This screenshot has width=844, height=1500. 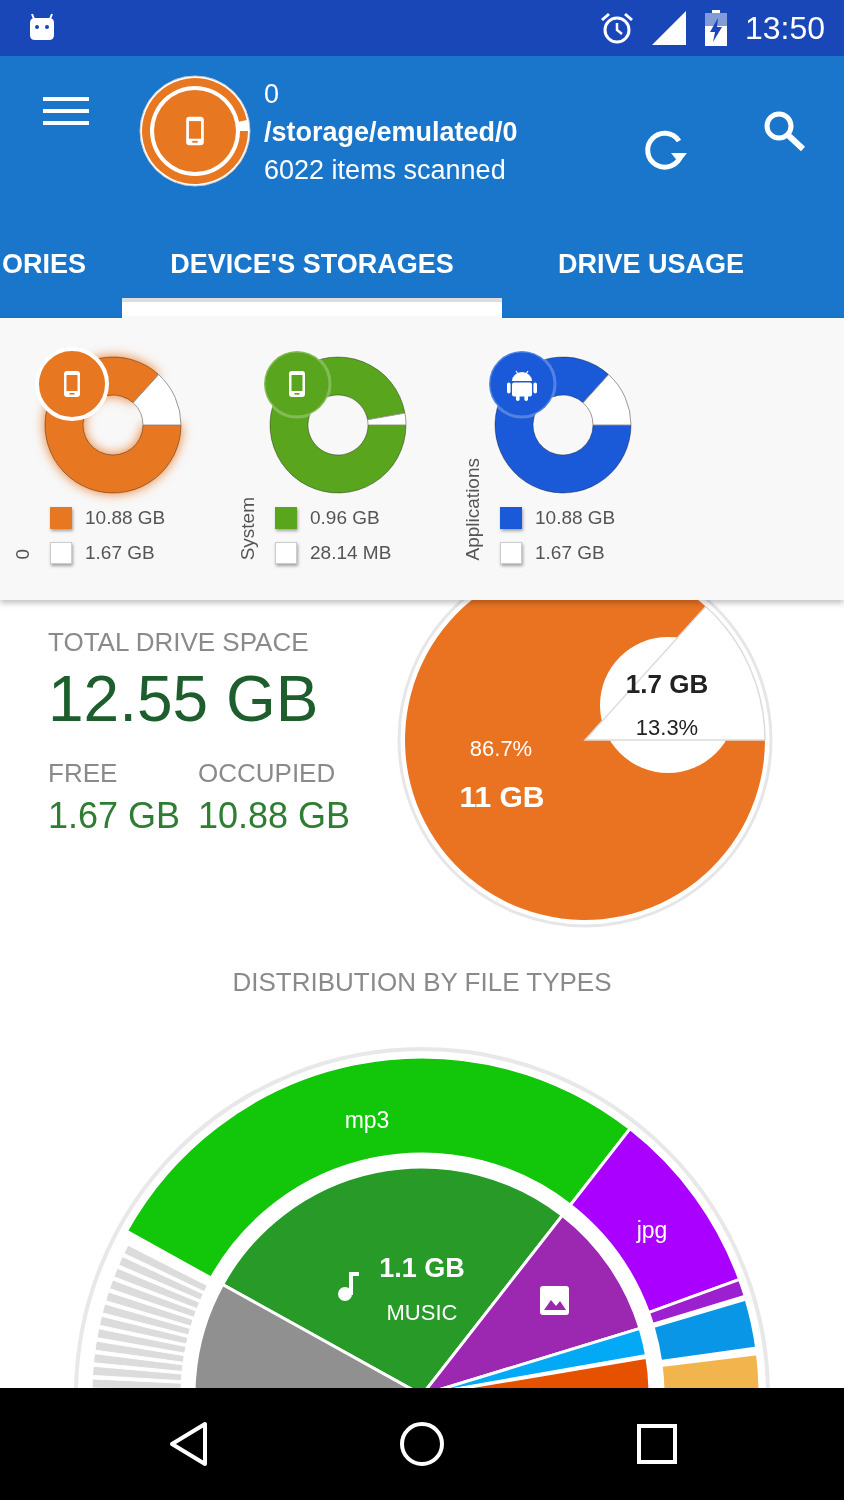 What do you see at coordinates (422, 982) in the screenshot?
I see `section-title: DISTRIBUTION BY FILE TYPES` at bounding box center [422, 982].